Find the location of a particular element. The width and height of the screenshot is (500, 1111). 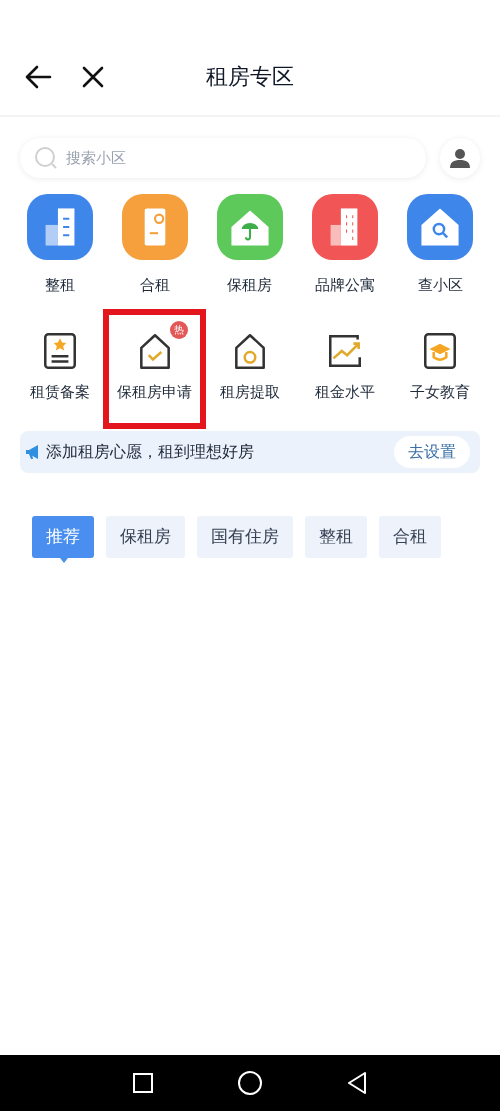

home-icon is located at coordinates (250, 1083).